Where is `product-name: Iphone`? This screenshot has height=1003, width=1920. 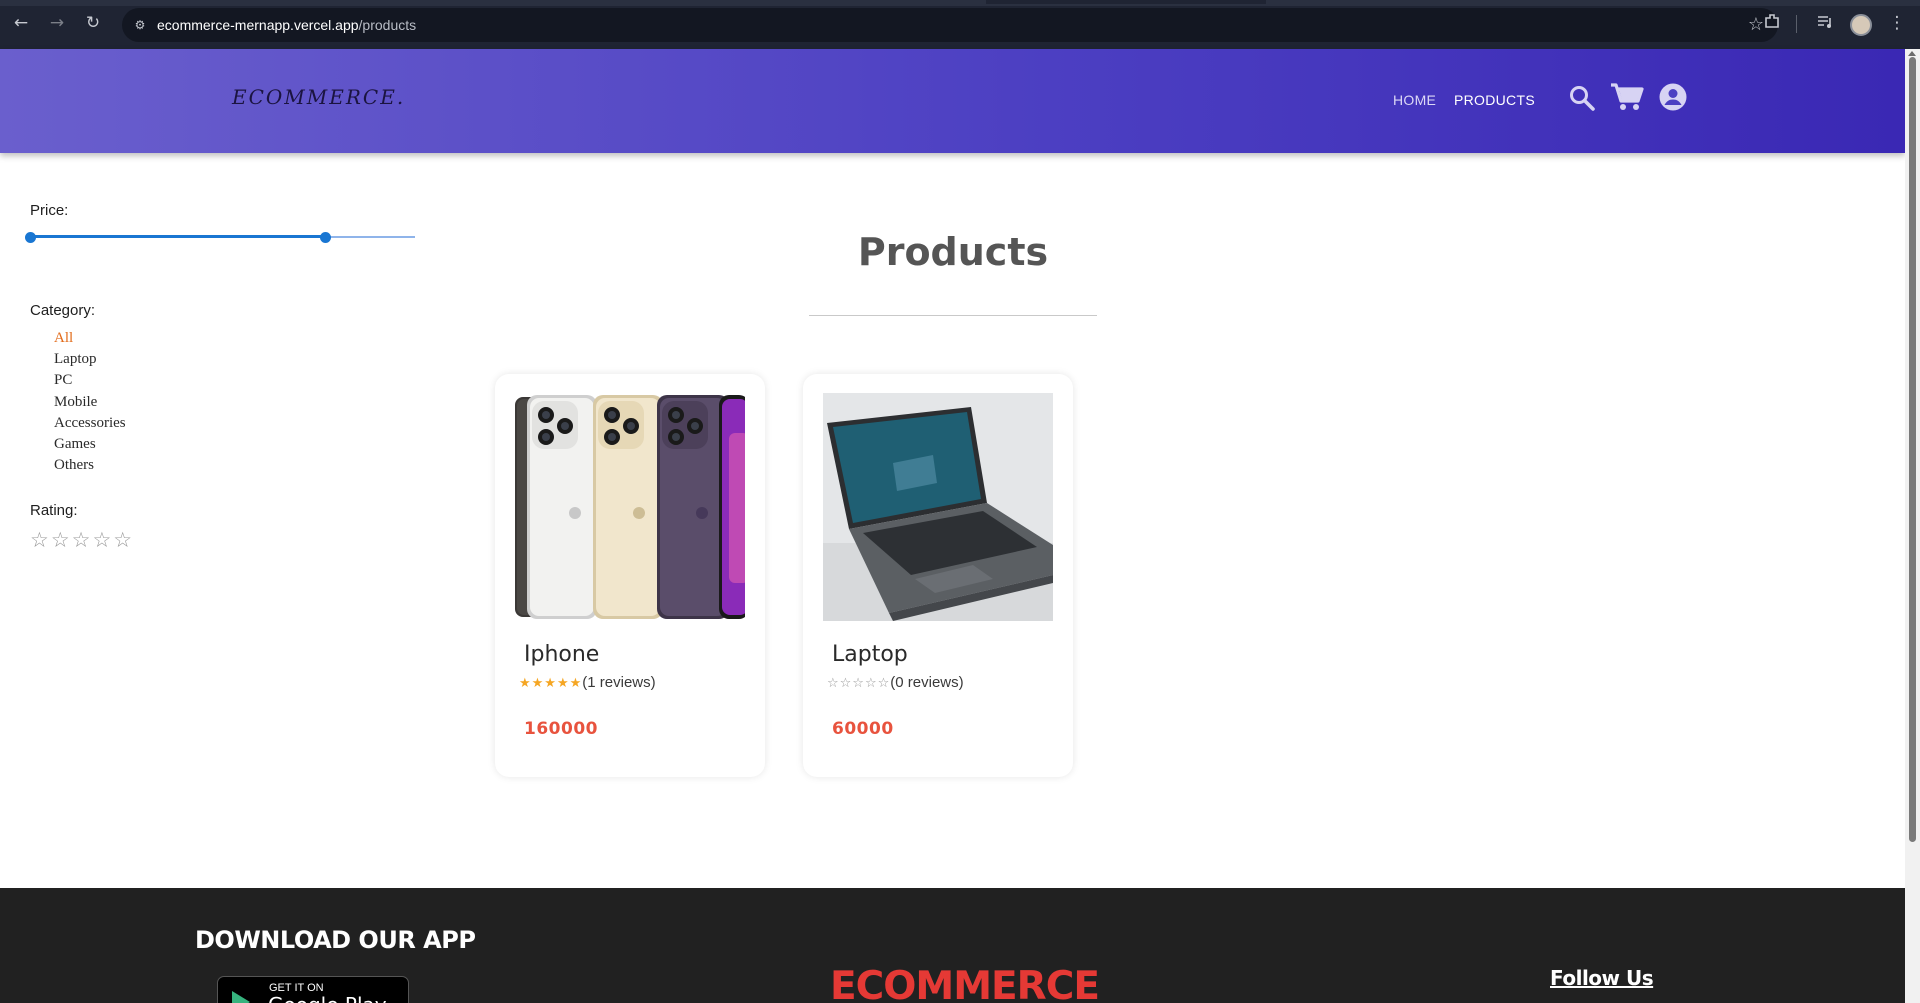 product-name: Iphone is located at coordinates (561, 654).